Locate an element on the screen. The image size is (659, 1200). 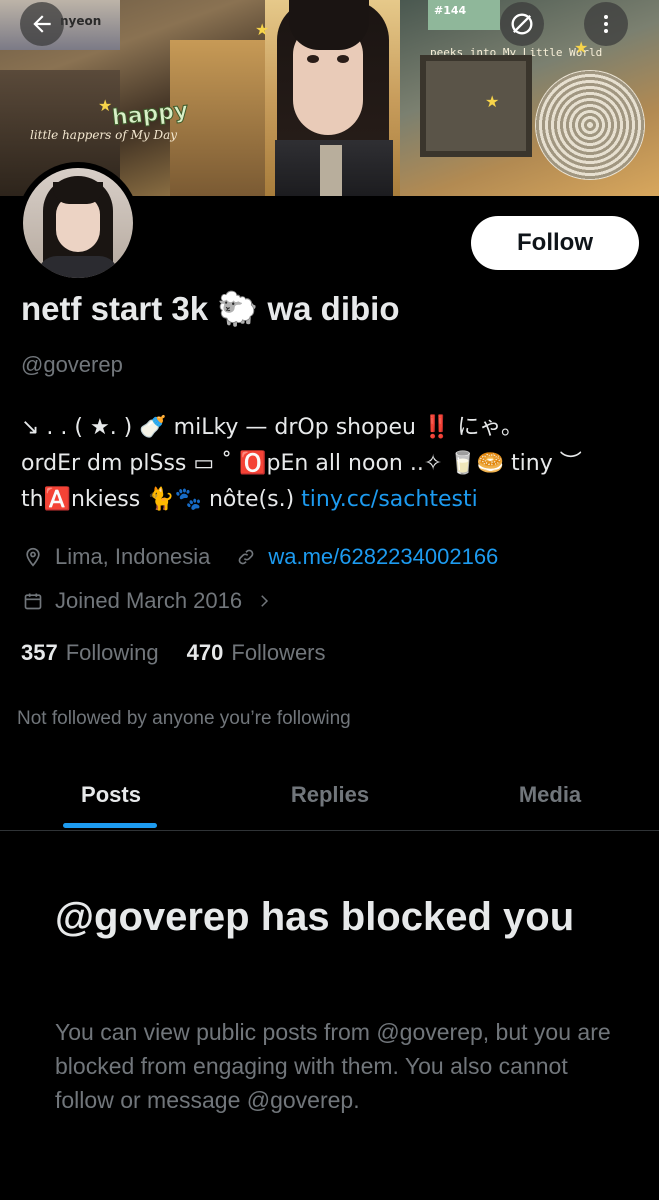
avatar-body is located at coordinates (78, 267).